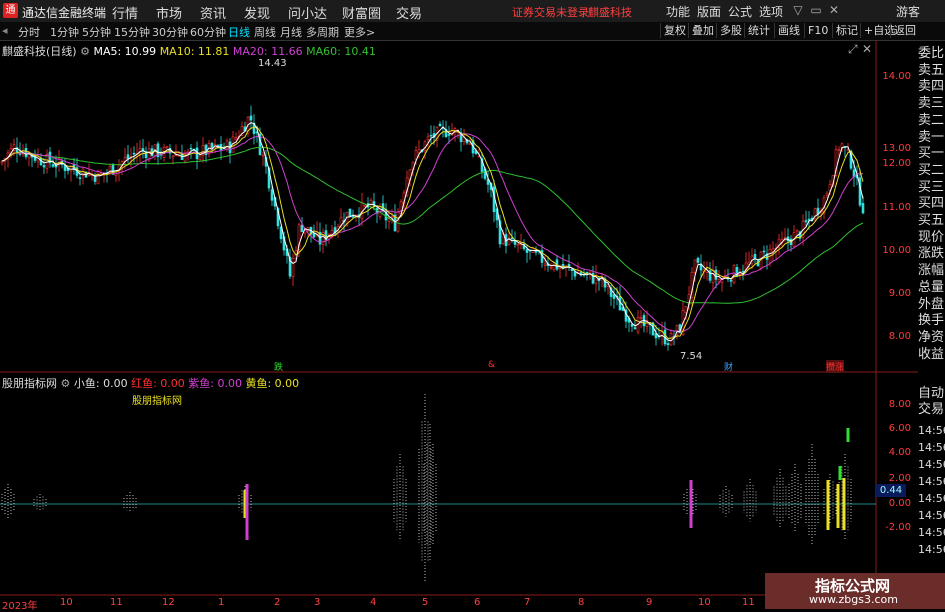 This screenshot has width=945, height=612. What do you see at coordinates (896, 250) in the screenshot?
I see `price-tick: 10.00` at bounding box center [896, 250].